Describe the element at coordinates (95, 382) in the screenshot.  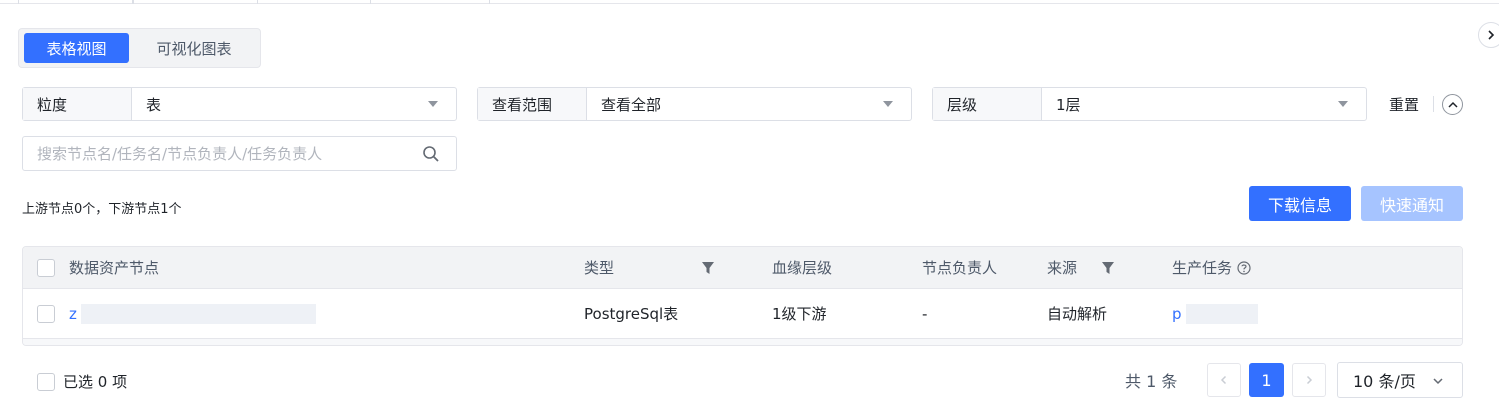
I see `selected-count: 已选 0 项` at that location.